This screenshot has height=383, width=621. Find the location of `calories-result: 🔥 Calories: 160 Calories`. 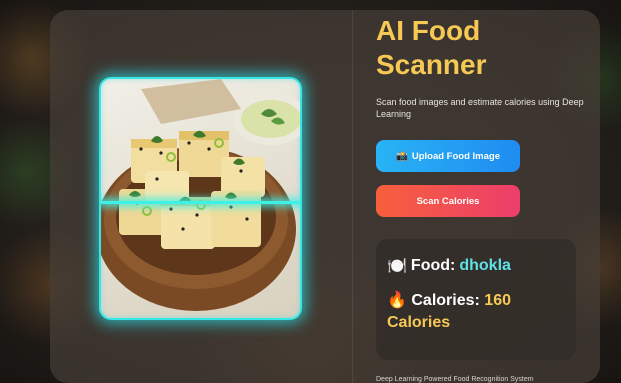

calories-result: 🔥 Calories: 160 Calories is located at coordinates (477, 312).